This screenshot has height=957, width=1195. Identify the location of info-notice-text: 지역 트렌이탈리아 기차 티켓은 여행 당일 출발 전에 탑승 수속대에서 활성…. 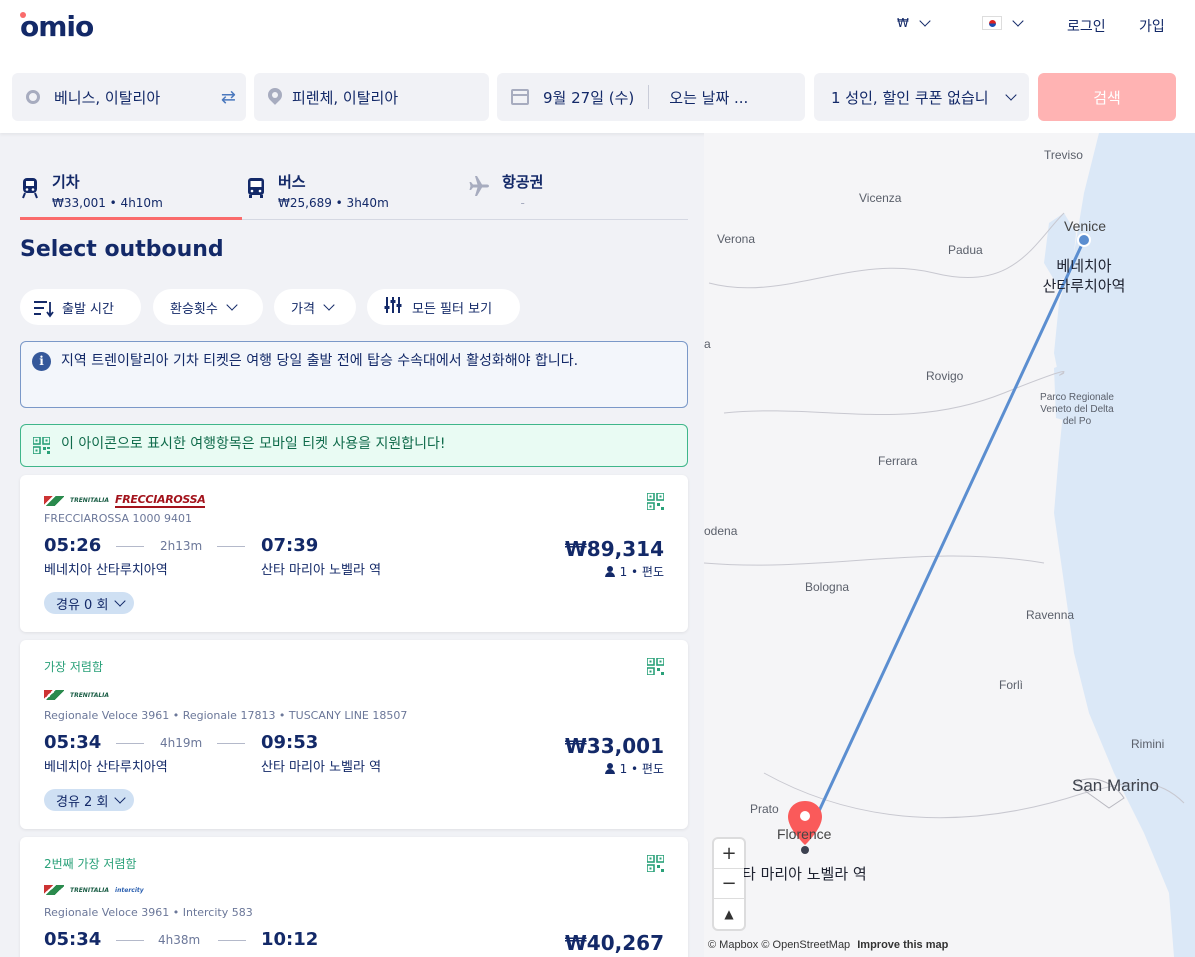
(320, 361).